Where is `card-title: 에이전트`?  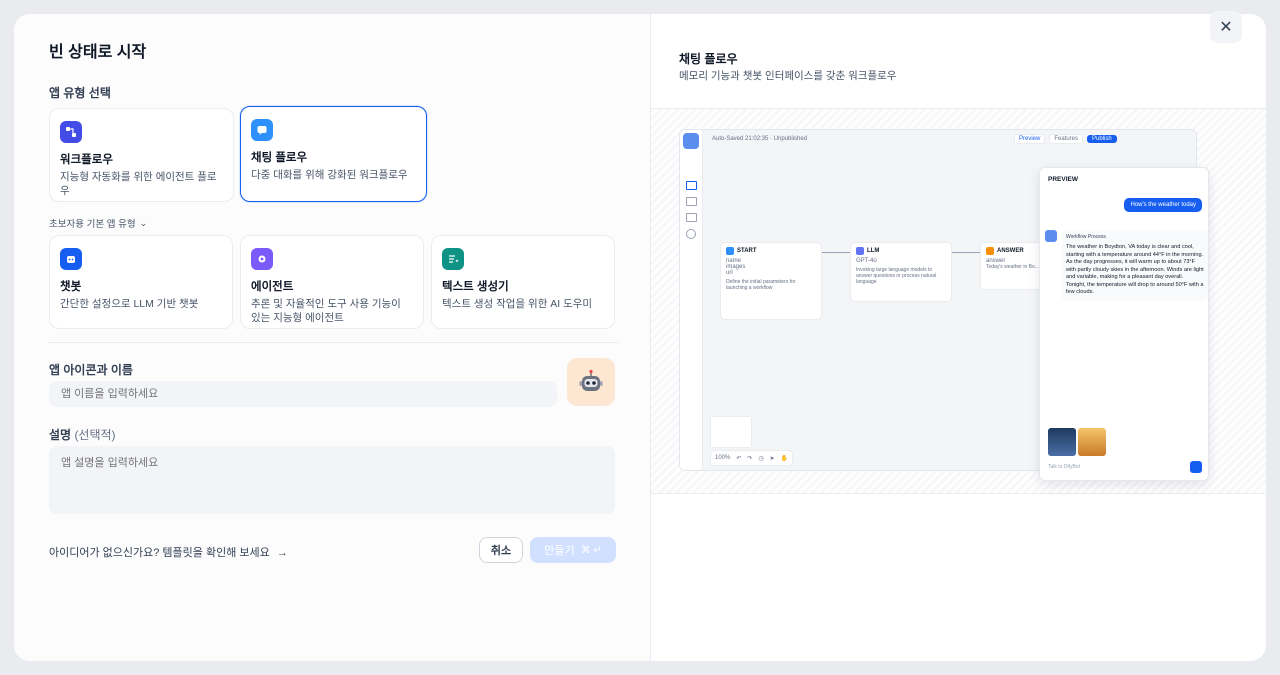 card-title: 에이전트 is located at coordinates (272, 287).